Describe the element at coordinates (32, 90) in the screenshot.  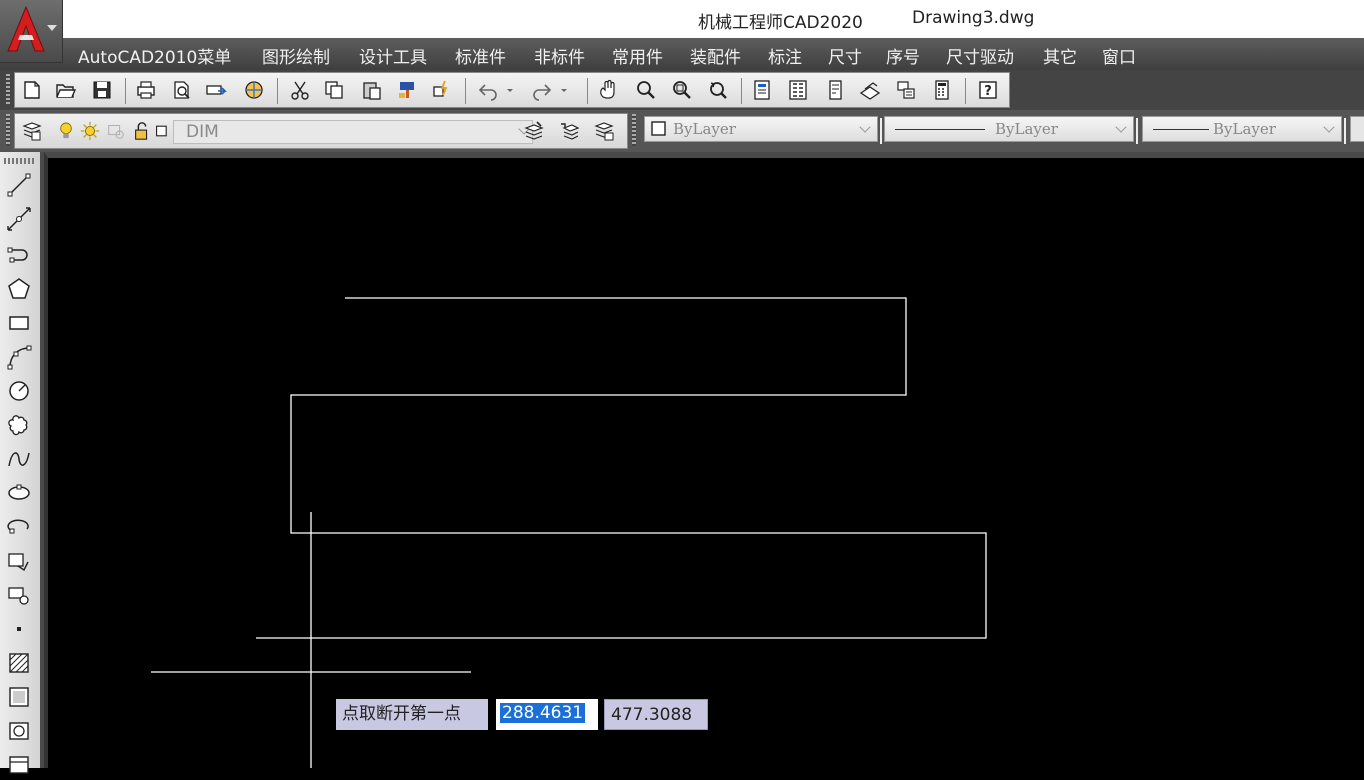
I see `new-file-button` at that location.